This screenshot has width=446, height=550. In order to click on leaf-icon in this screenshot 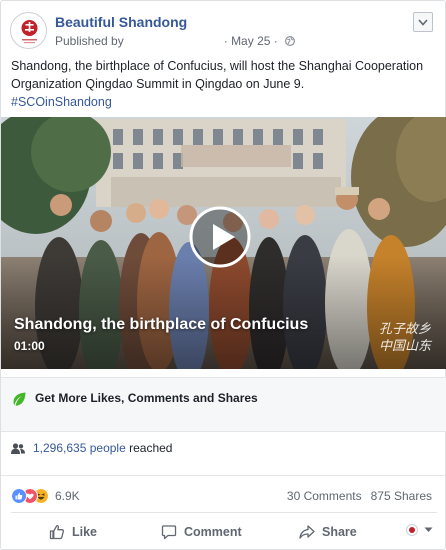, I will do `click(19, 399)`.